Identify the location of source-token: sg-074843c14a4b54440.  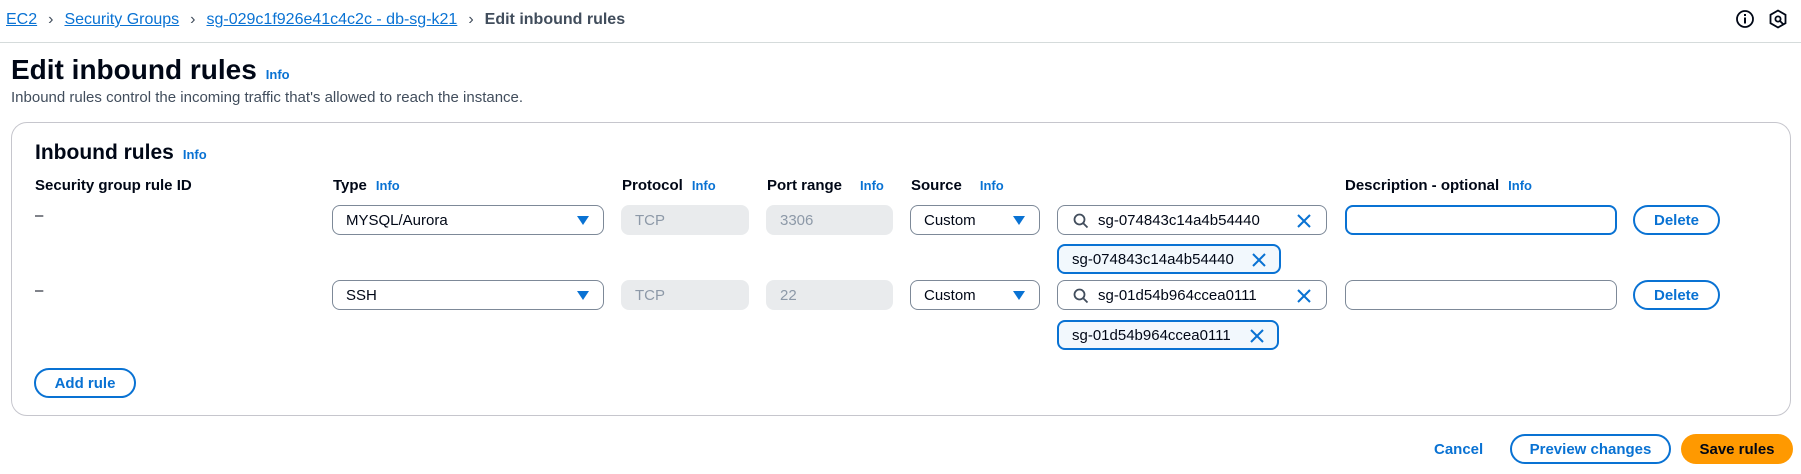
(1169, 259).